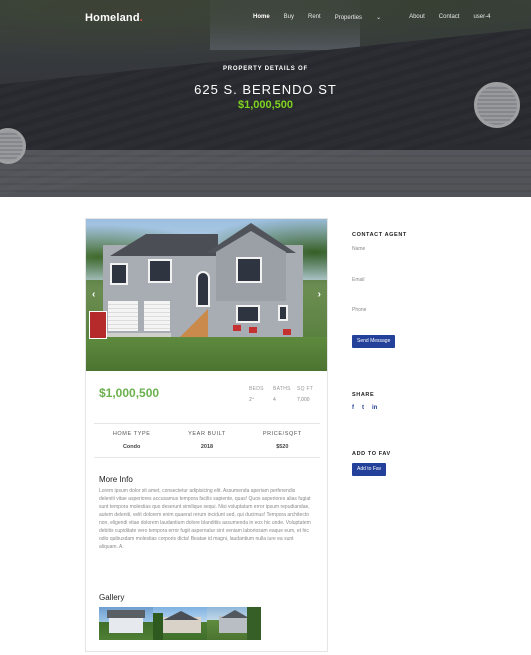  I want to click on nav-properties: Properties ⌄, so click(365, 17).